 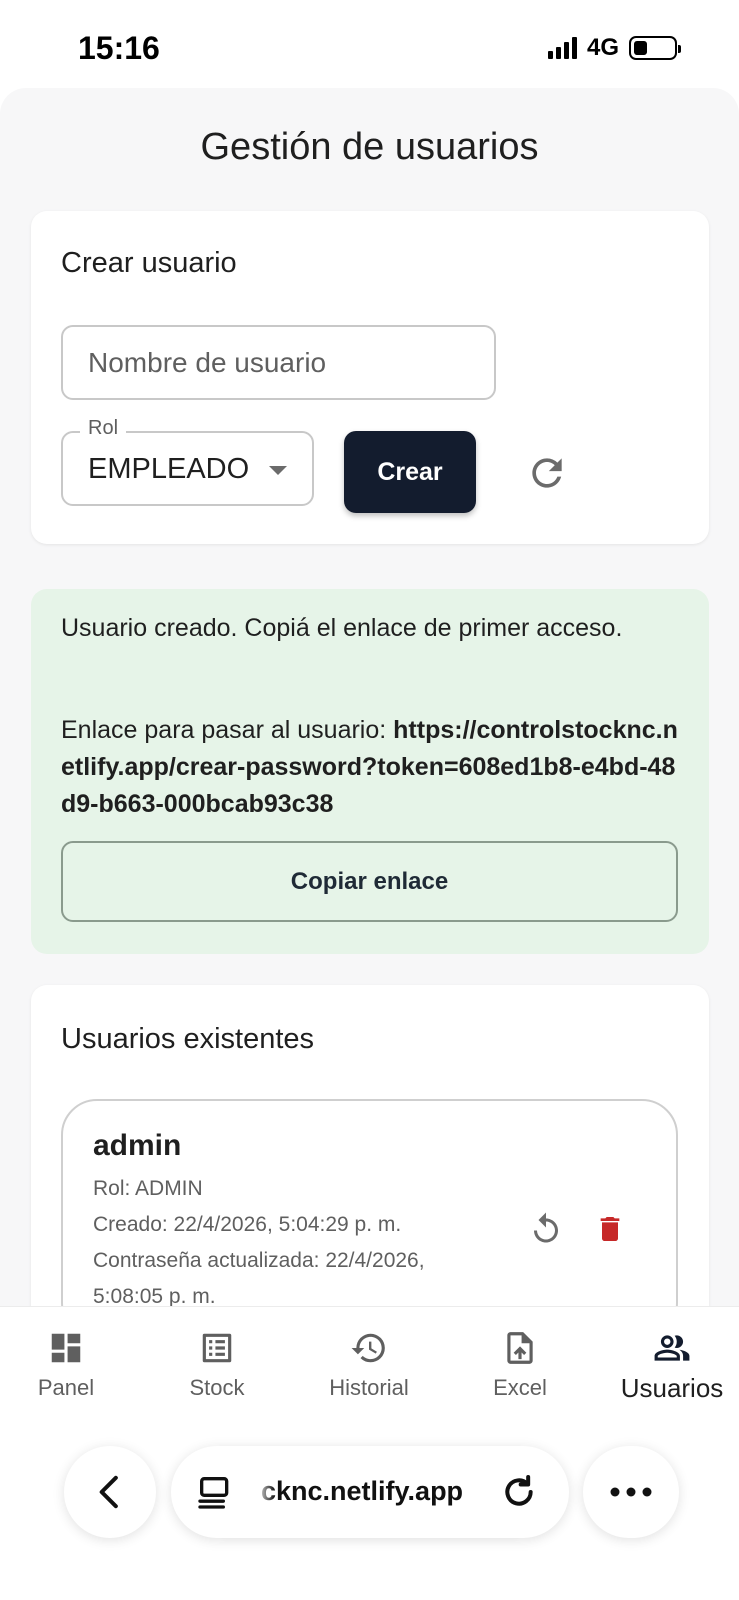 I want to click on nav-item-panel: Panel, so click(x=70, y=1362).